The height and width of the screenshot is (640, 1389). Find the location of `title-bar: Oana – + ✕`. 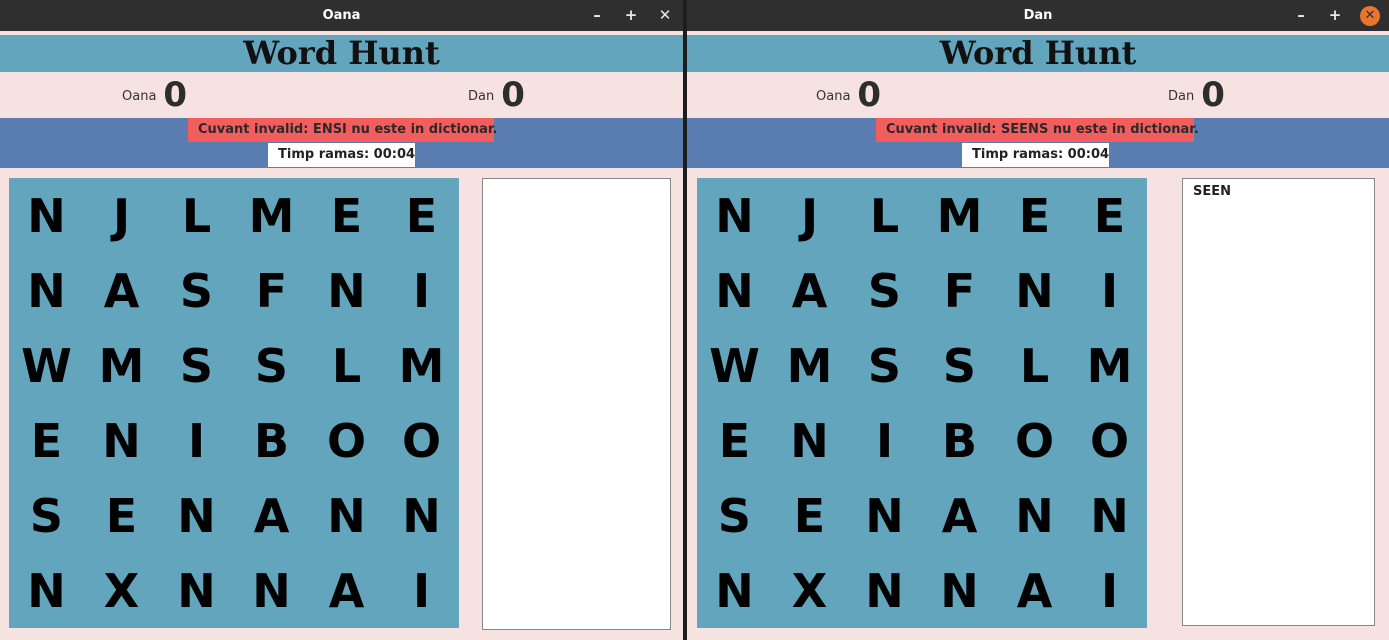

title-bar: Oana – + ✕ is located at coordinates (341, 15).